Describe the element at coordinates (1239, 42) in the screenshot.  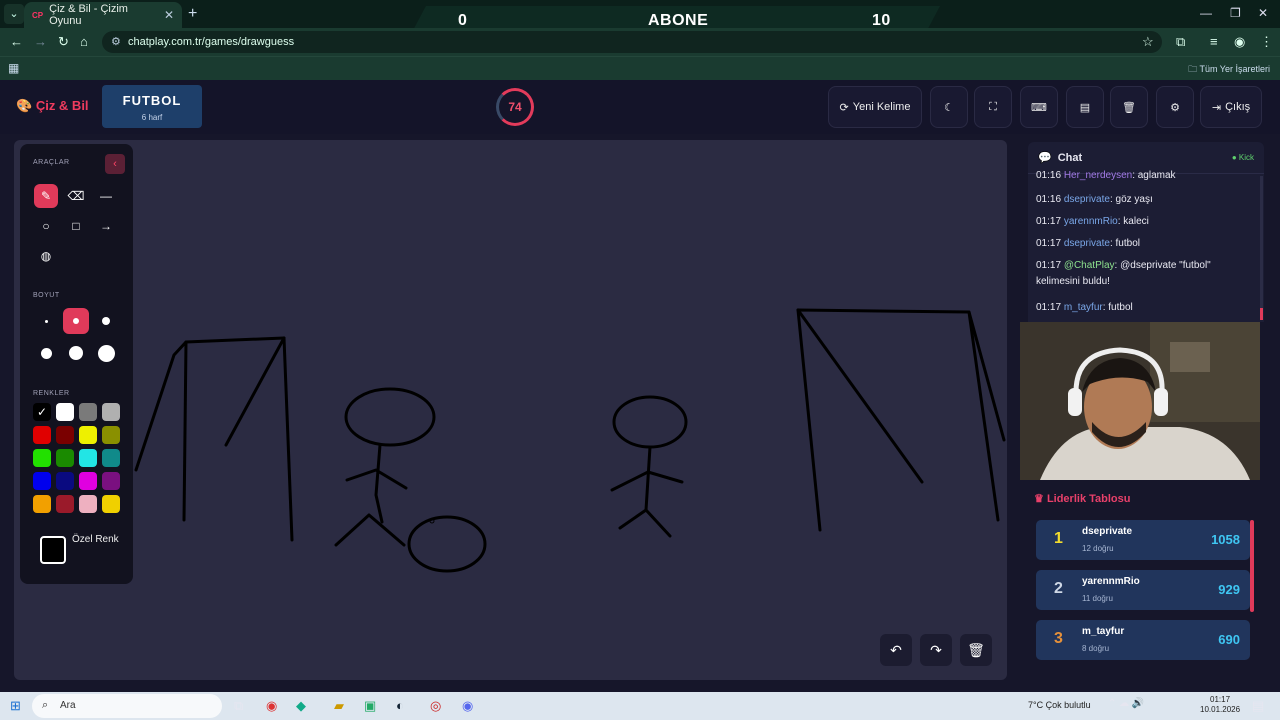
I see `profile-avatar: ◉` at that location.